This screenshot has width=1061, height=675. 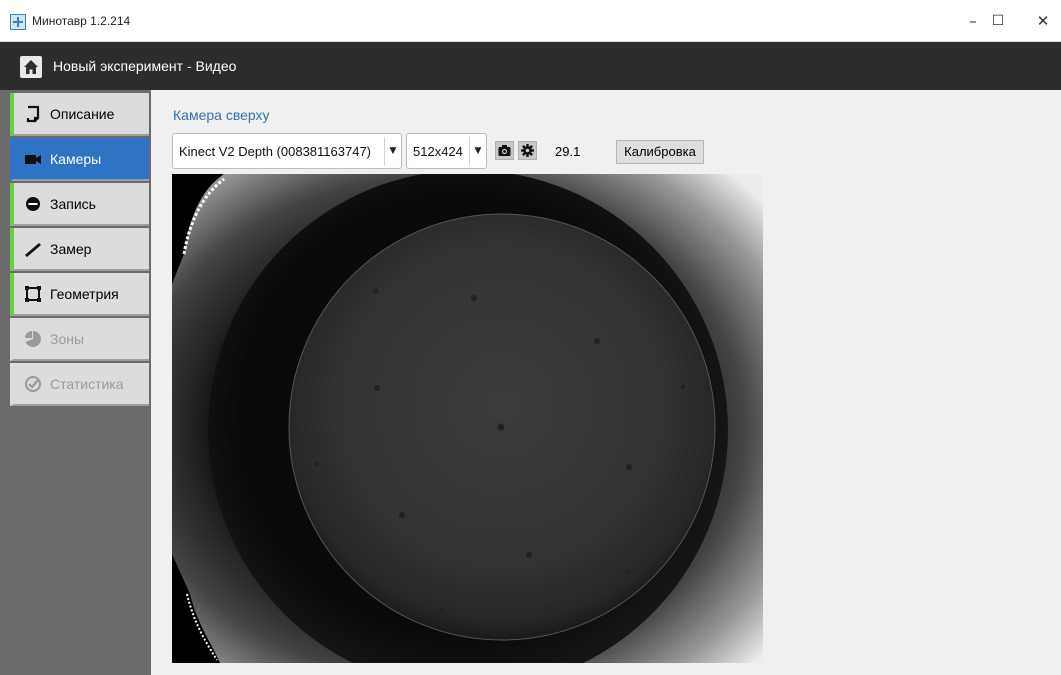 I want to click on camera-device-select: Kinect V2 Depth (008381163747) ▼, so click(x=287, y=151).